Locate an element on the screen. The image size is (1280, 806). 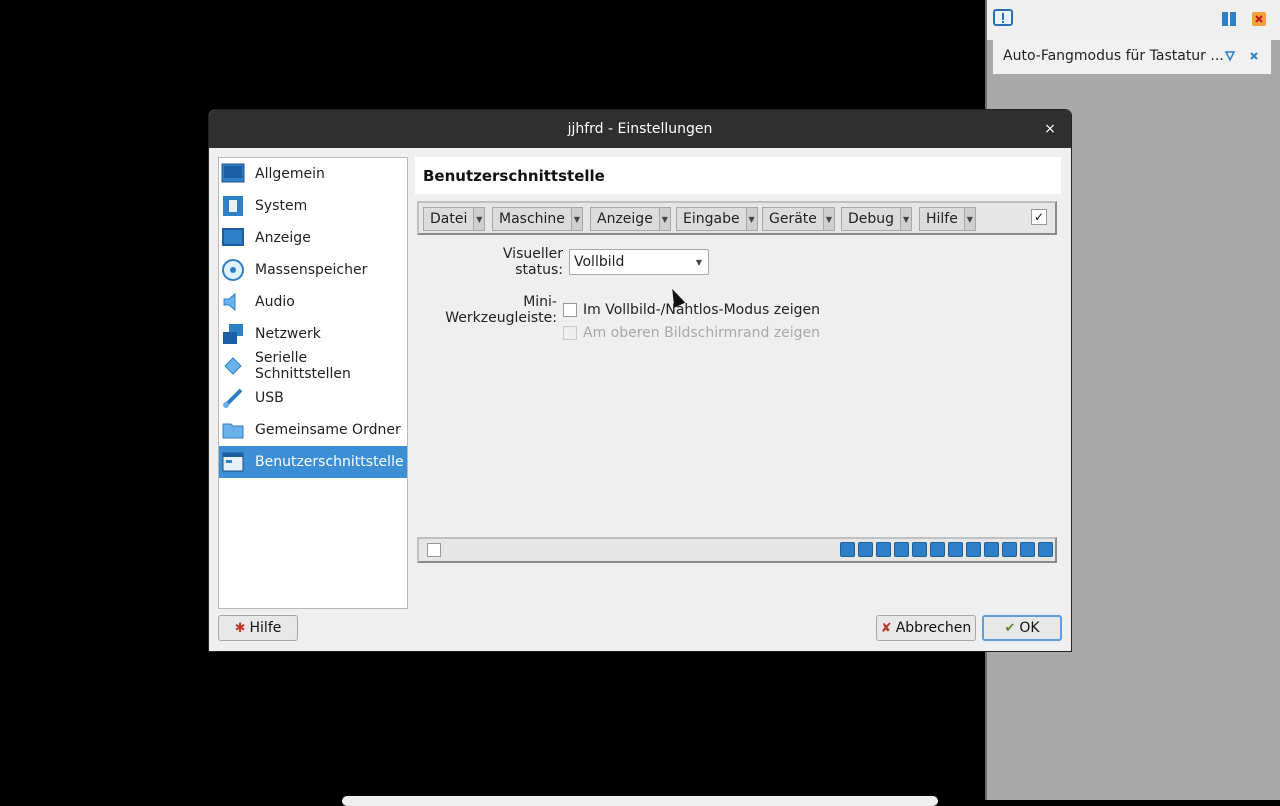
notification-close-icon is located at coordinates (1254, 56).